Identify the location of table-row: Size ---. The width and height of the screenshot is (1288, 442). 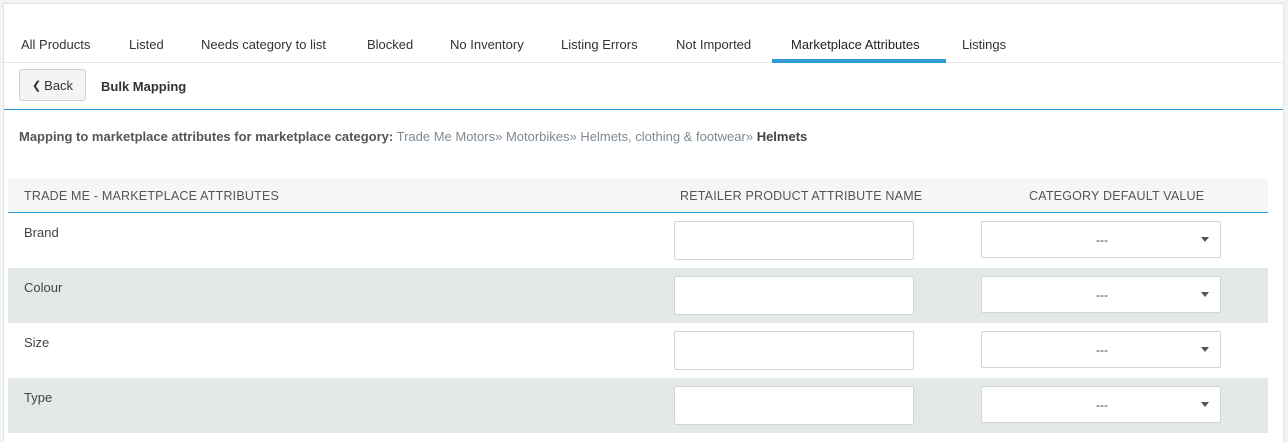
(638, 350).